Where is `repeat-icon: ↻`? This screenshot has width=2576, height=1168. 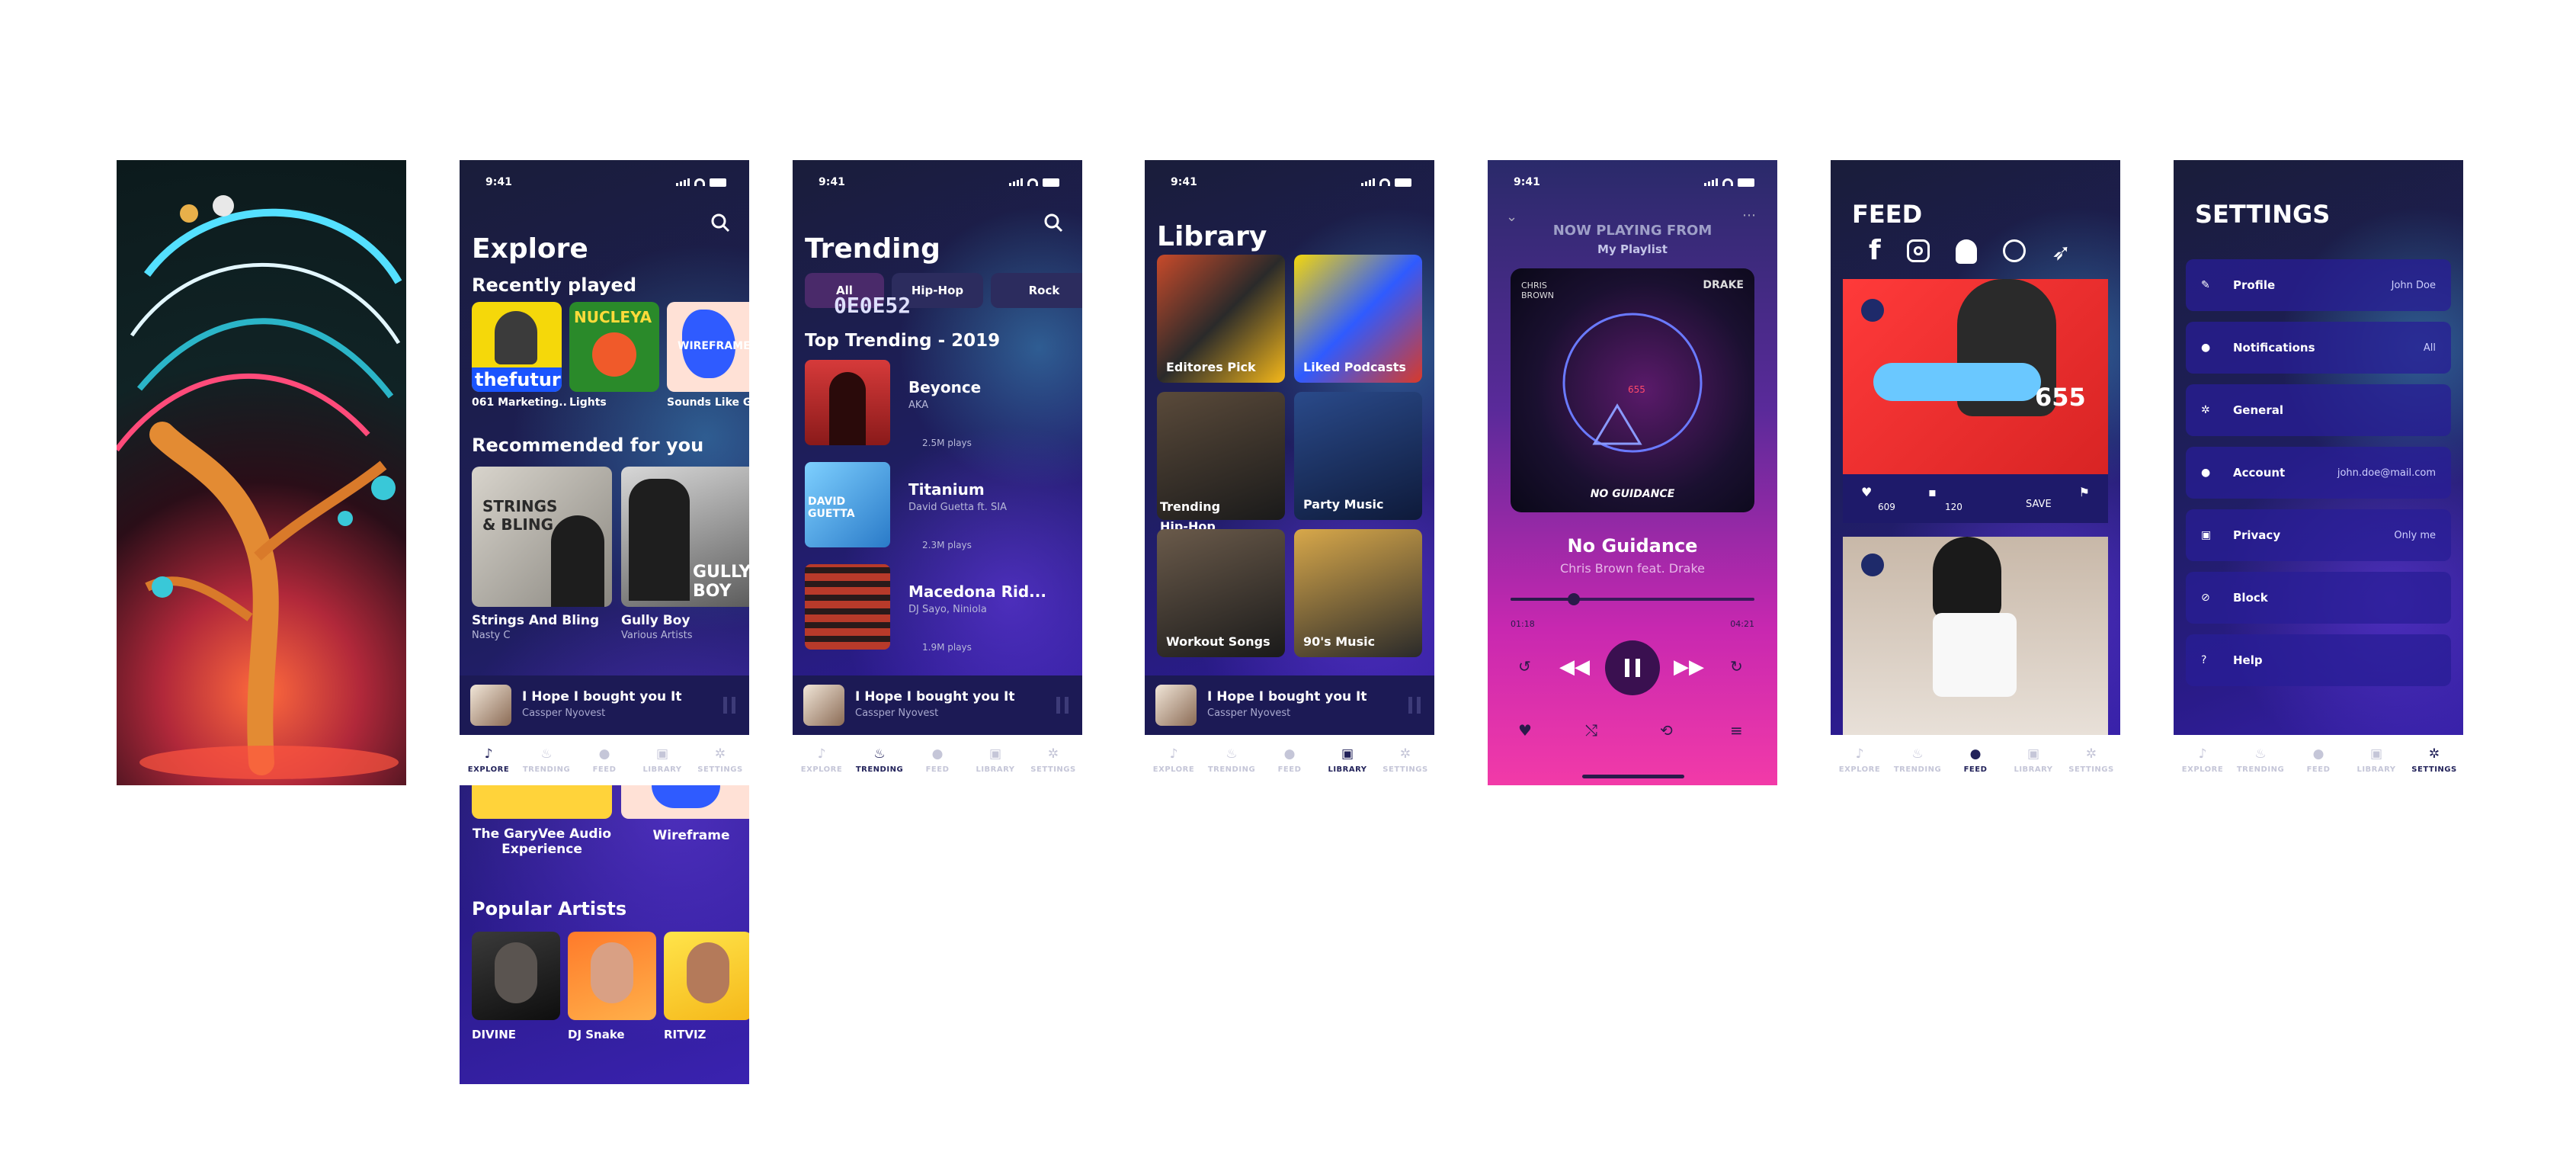
repeat-icon: ↻ is located at coordinates (1736, 666).